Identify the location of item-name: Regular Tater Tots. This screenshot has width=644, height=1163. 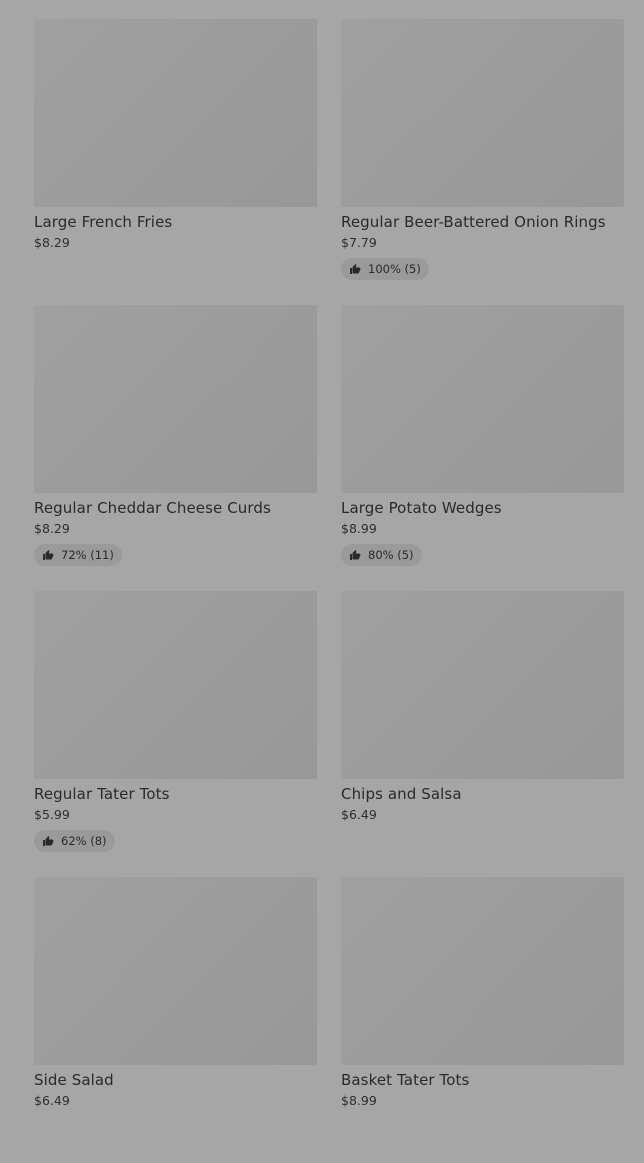
(102, 794).